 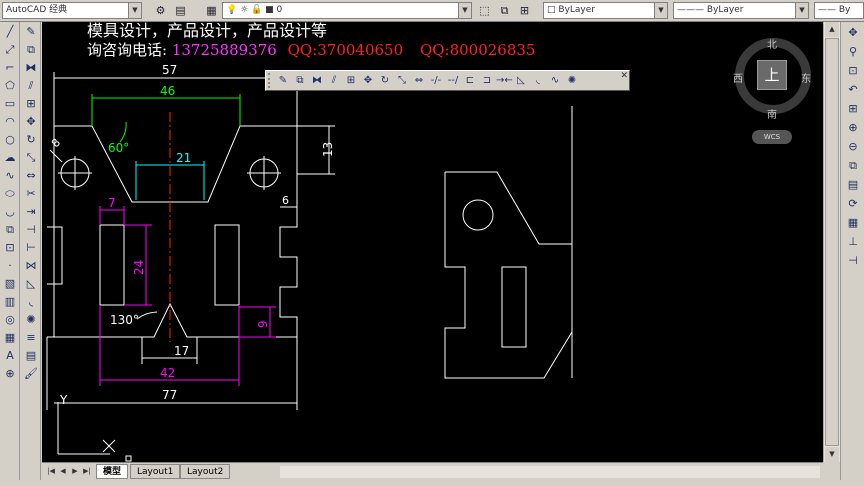 I want to click on spline-tool-icon: ∿, so click(x=10, y=175).